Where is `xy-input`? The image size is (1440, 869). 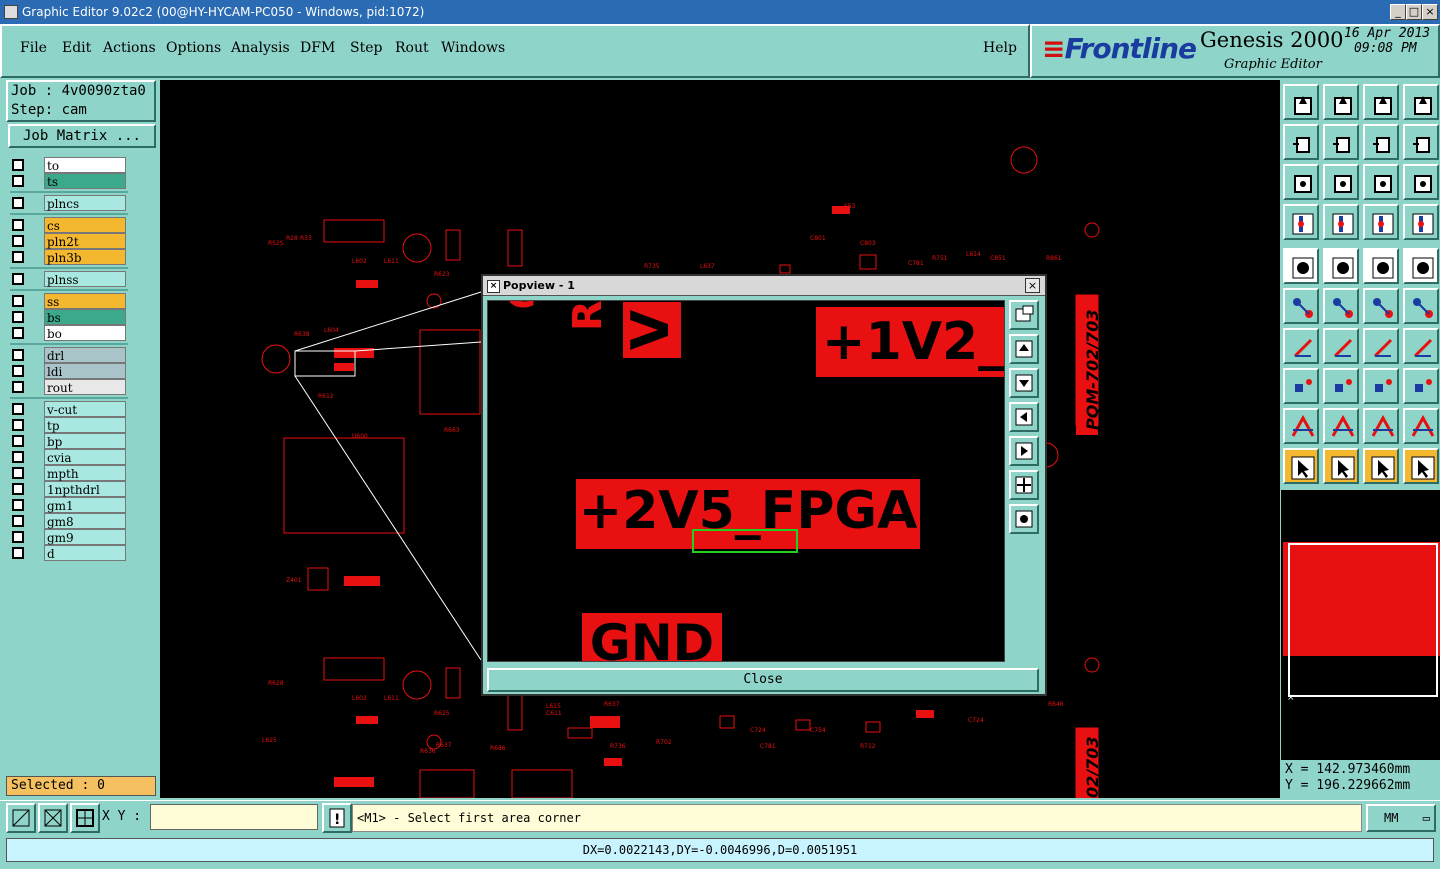
xy-input is located at coordinates (234, 817).